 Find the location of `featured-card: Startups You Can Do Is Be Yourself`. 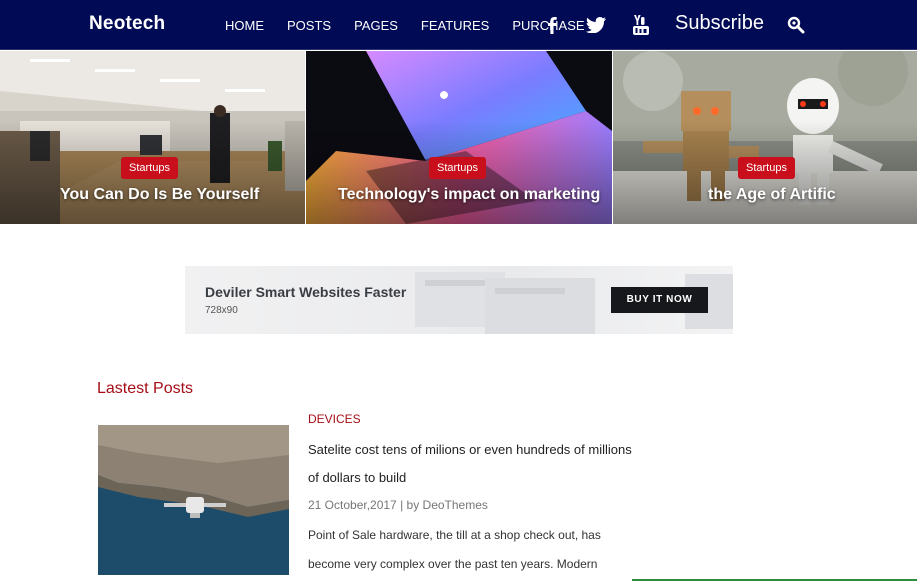

featured-card: Startups You Can Do Is Be Yourself is located at coordinates (152, 137).